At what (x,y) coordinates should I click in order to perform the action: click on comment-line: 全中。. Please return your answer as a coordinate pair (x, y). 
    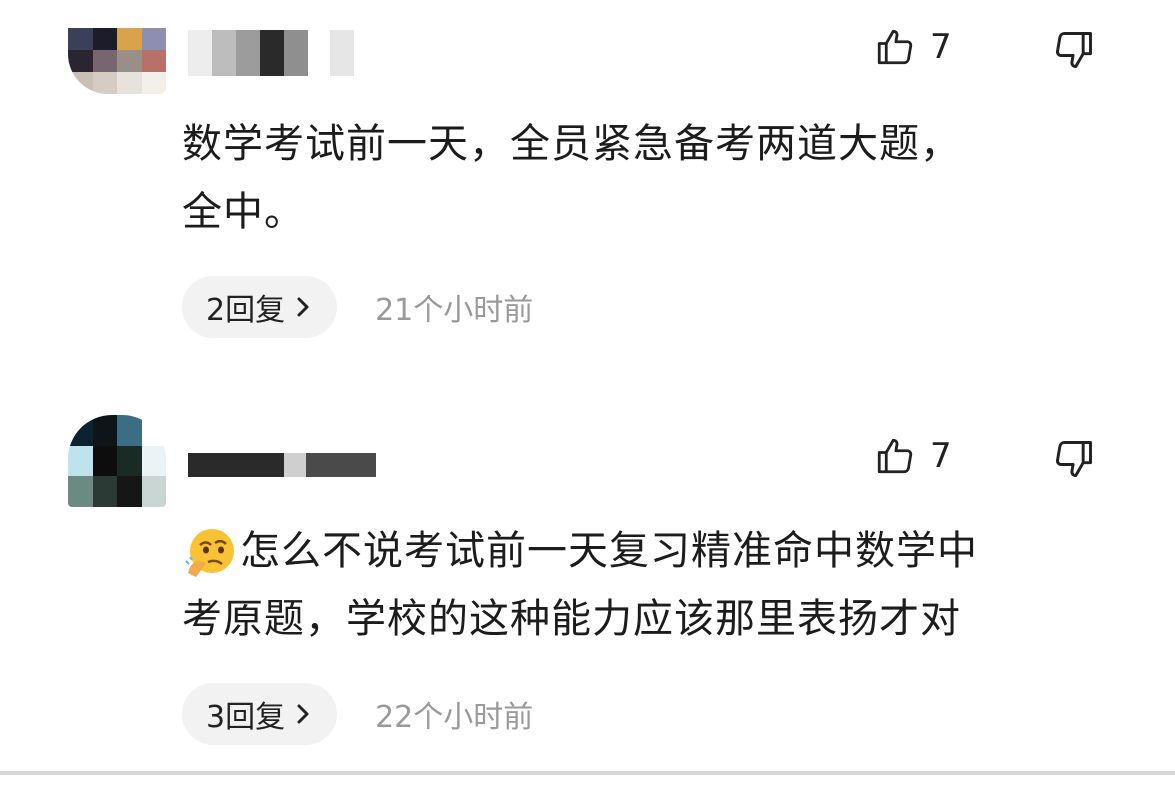
    Looking at the image, I should click on (243, 212).